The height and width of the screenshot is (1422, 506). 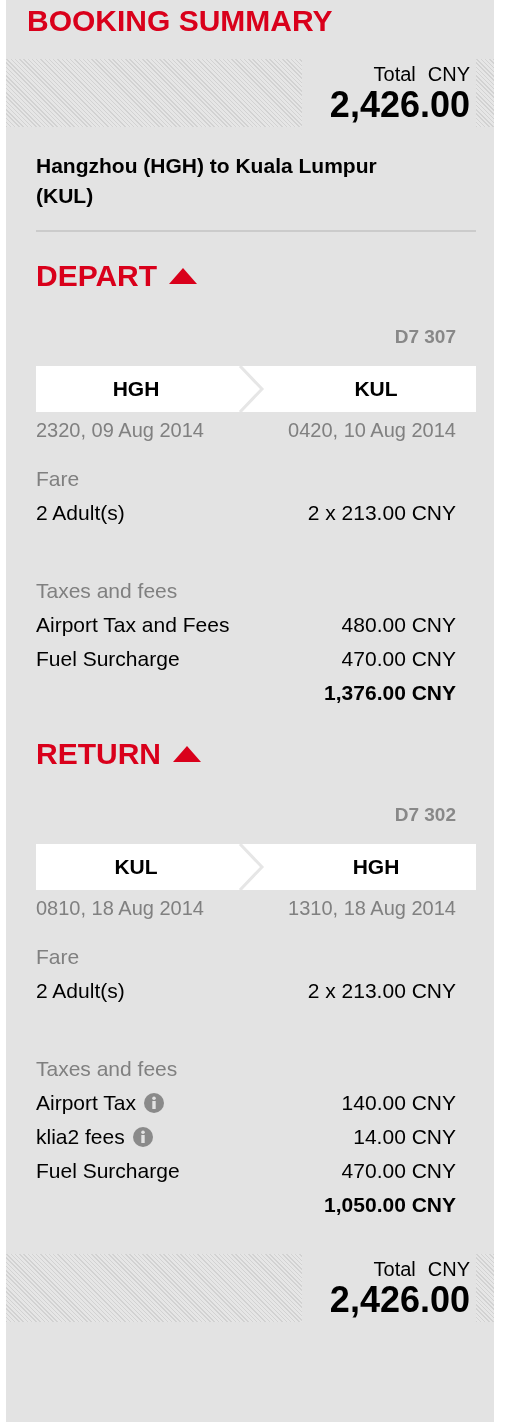 I want to click on fee-label: klia2 fees, so click(x=80, y=1137).